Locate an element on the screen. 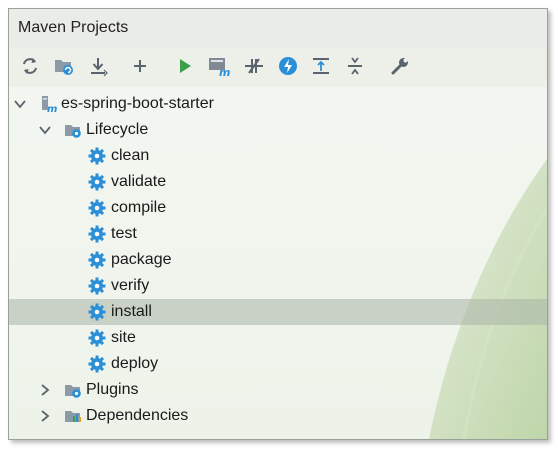  generate-sources-button is located at coordinates (64, 66).